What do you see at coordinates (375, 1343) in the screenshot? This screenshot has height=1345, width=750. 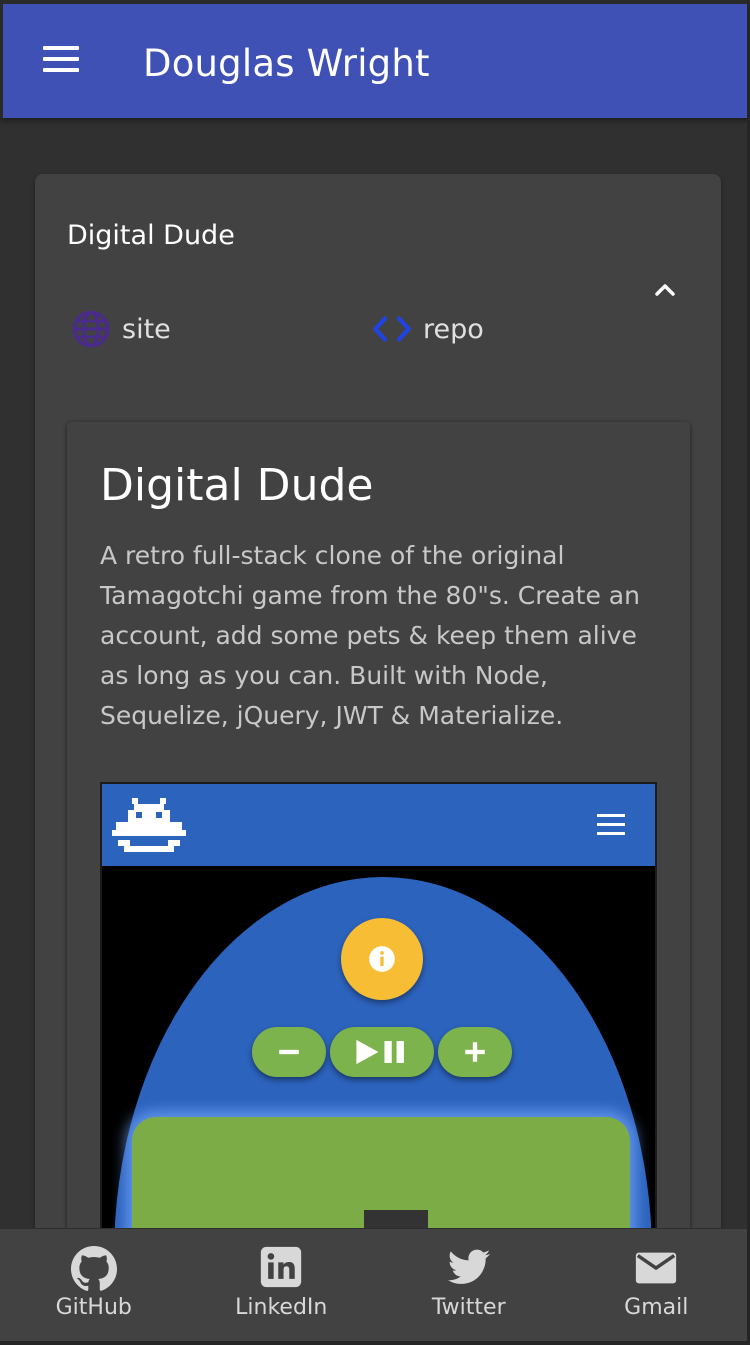 I see `window-edge` at bounding box center [375, 1343].